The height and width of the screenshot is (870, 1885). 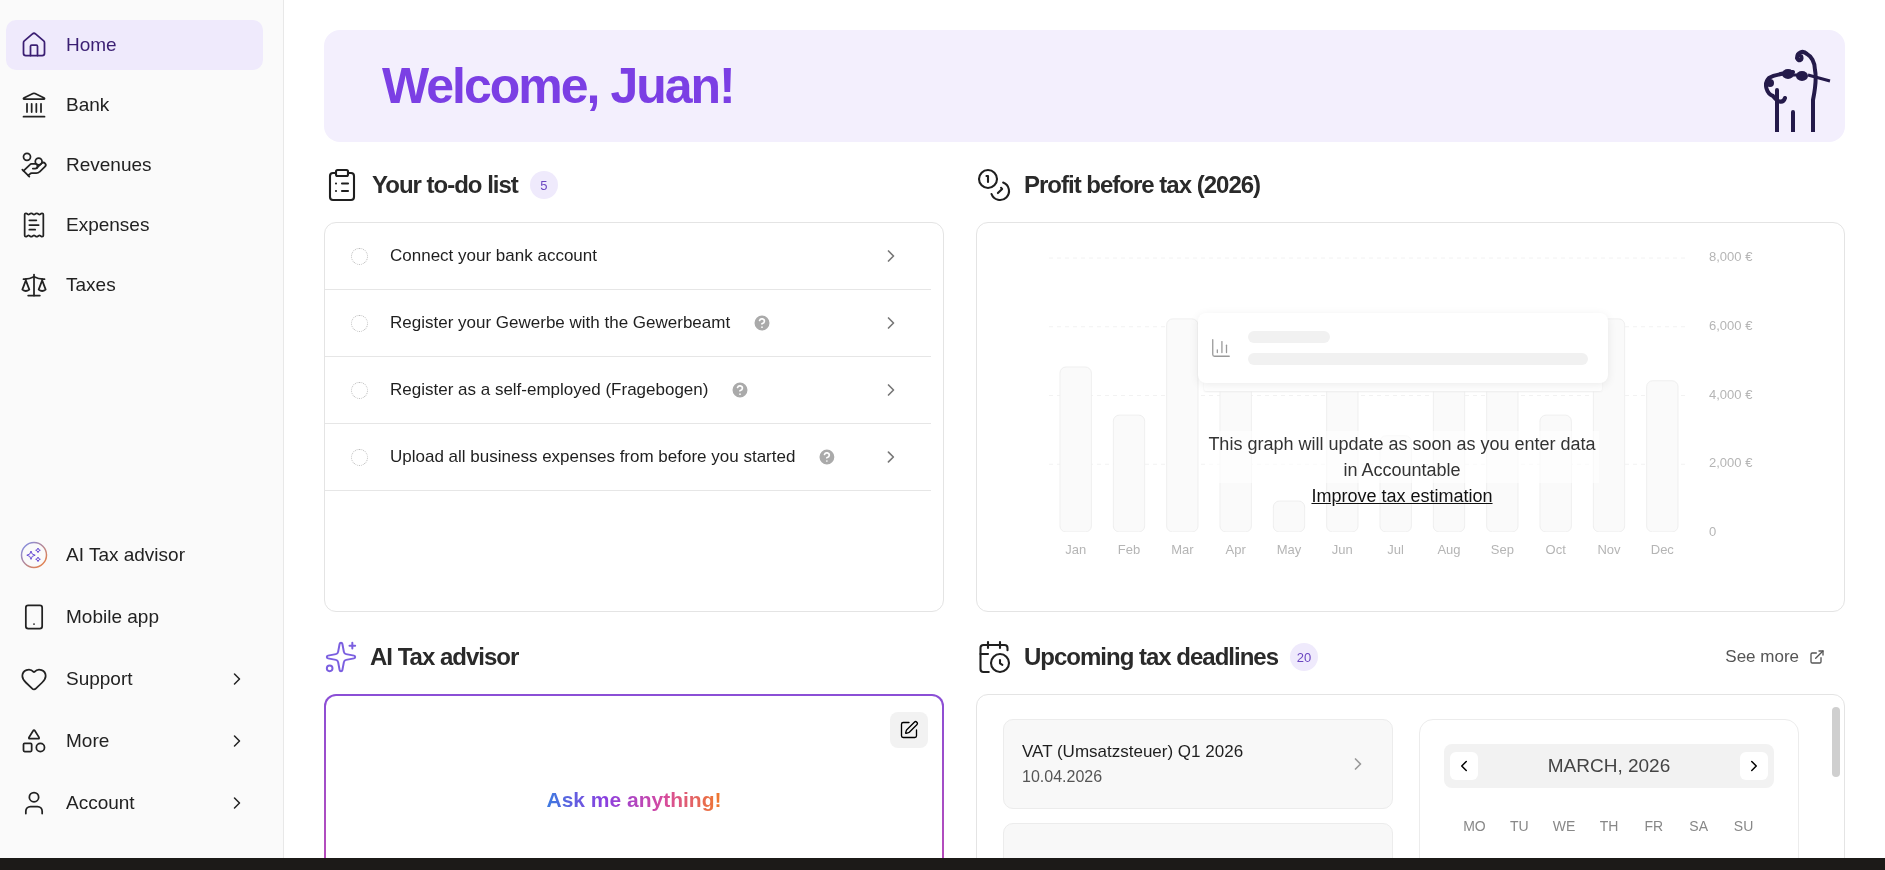 What do you see at coordinates (134, 105) in the screenshot?
I see `sidebar-item: Bank` at bounding box center [134, 105].